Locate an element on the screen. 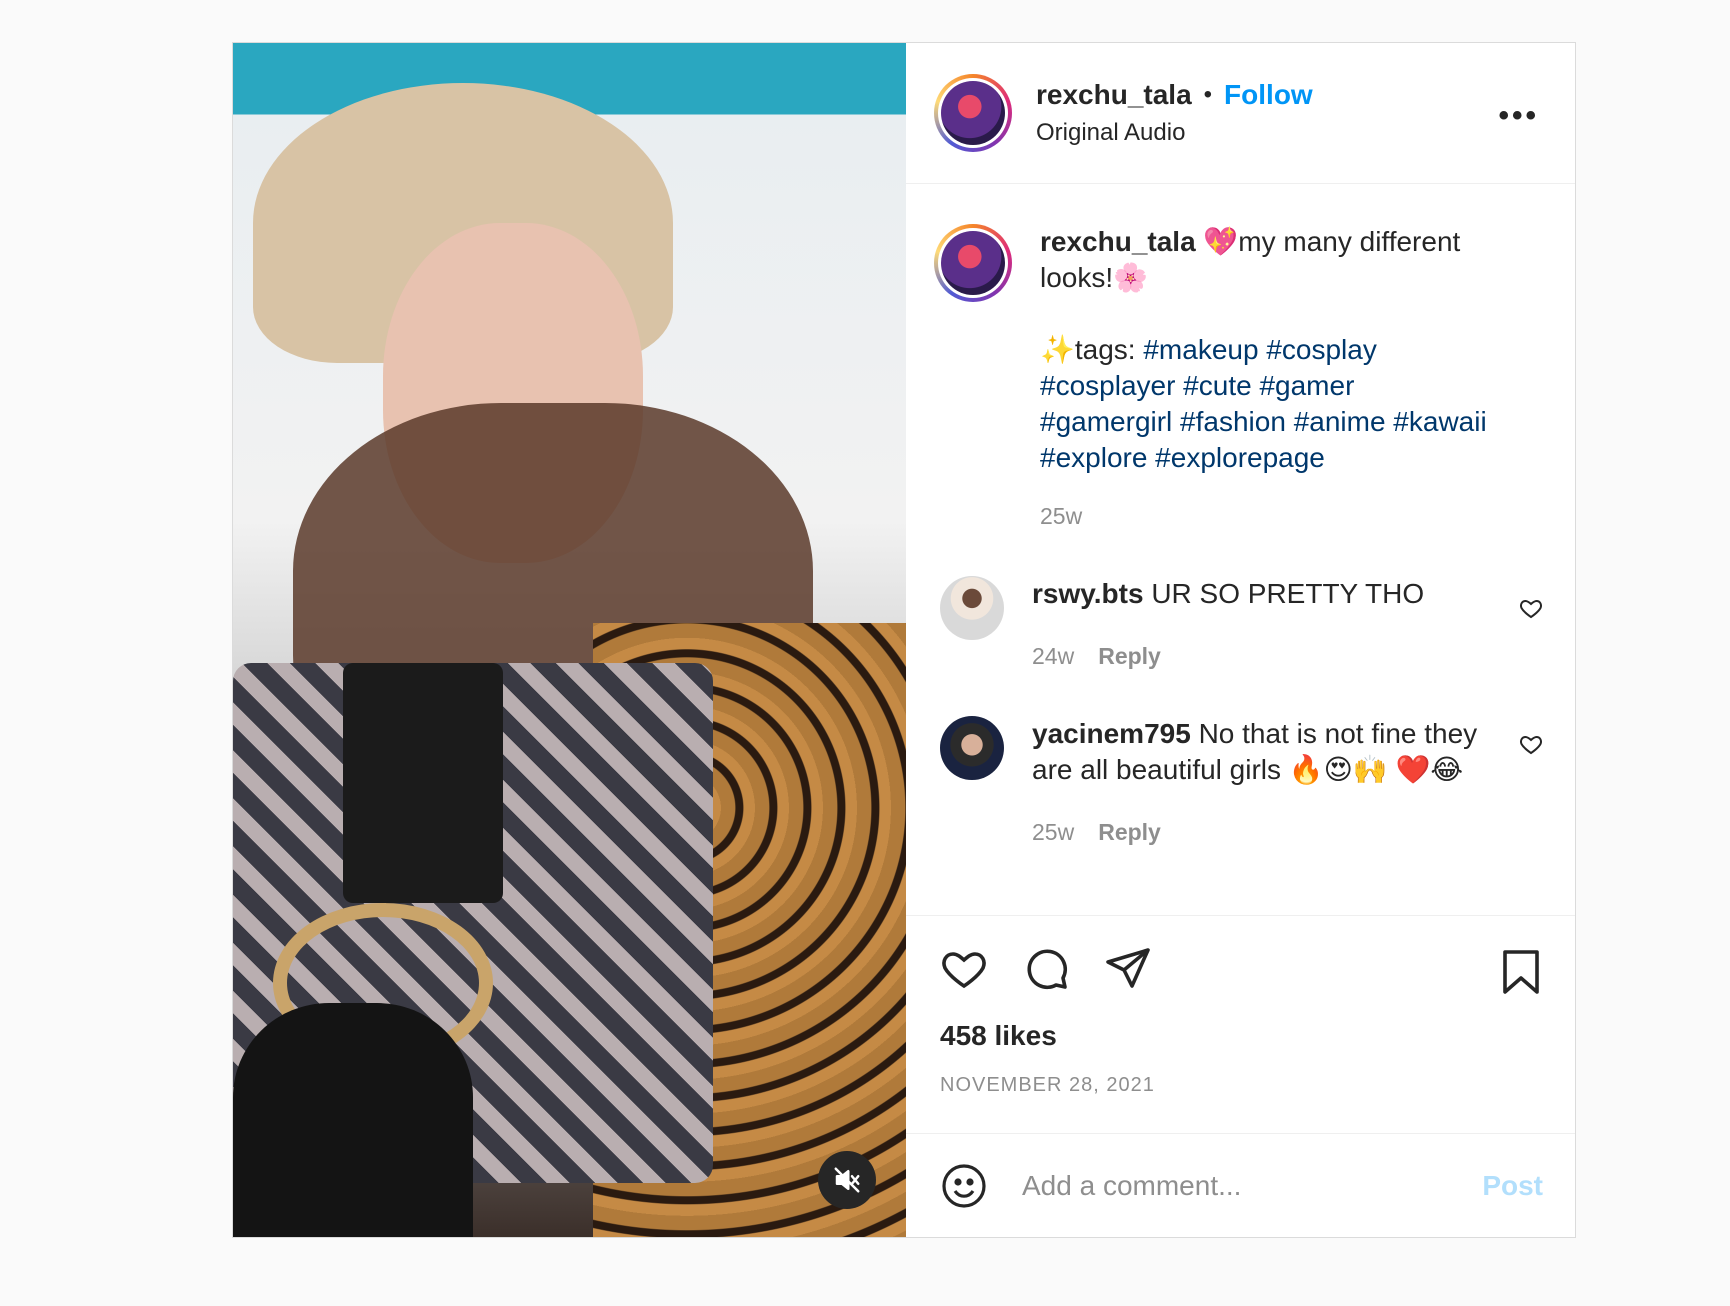  comment-timestamp: 24w is located at coordinates (1053, 656).